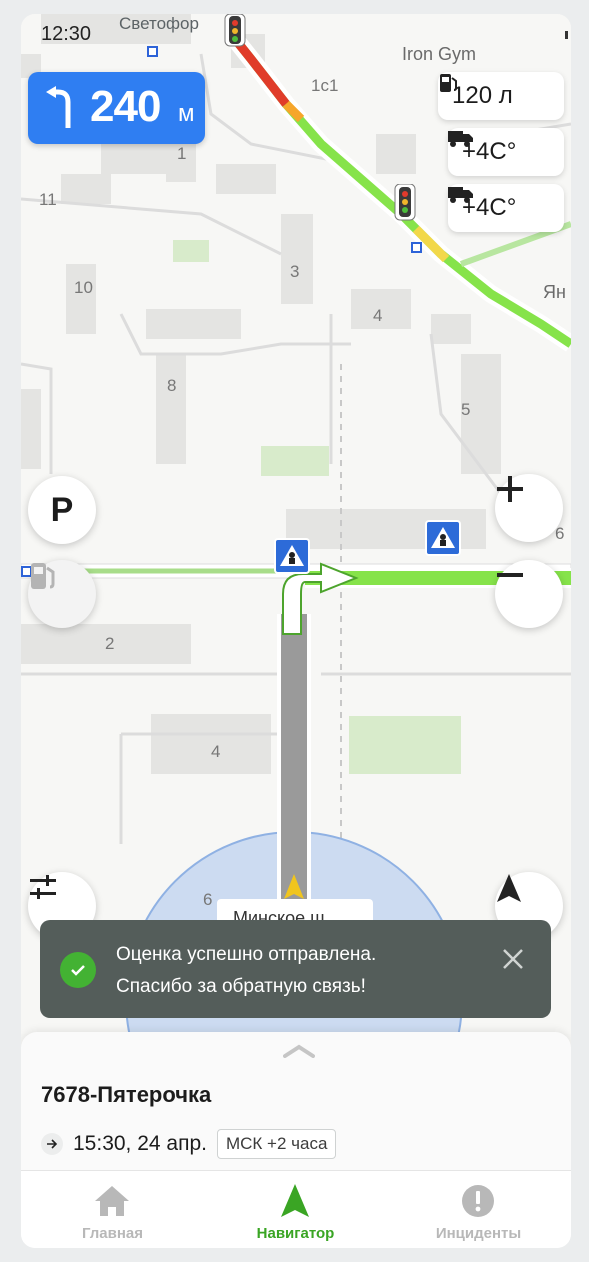 This screenshot has width=589, height=1262. Describe the element at coordinates (478, 1233) in the screenshot. I see `tab-incidents-label: Инциденты` at that location.